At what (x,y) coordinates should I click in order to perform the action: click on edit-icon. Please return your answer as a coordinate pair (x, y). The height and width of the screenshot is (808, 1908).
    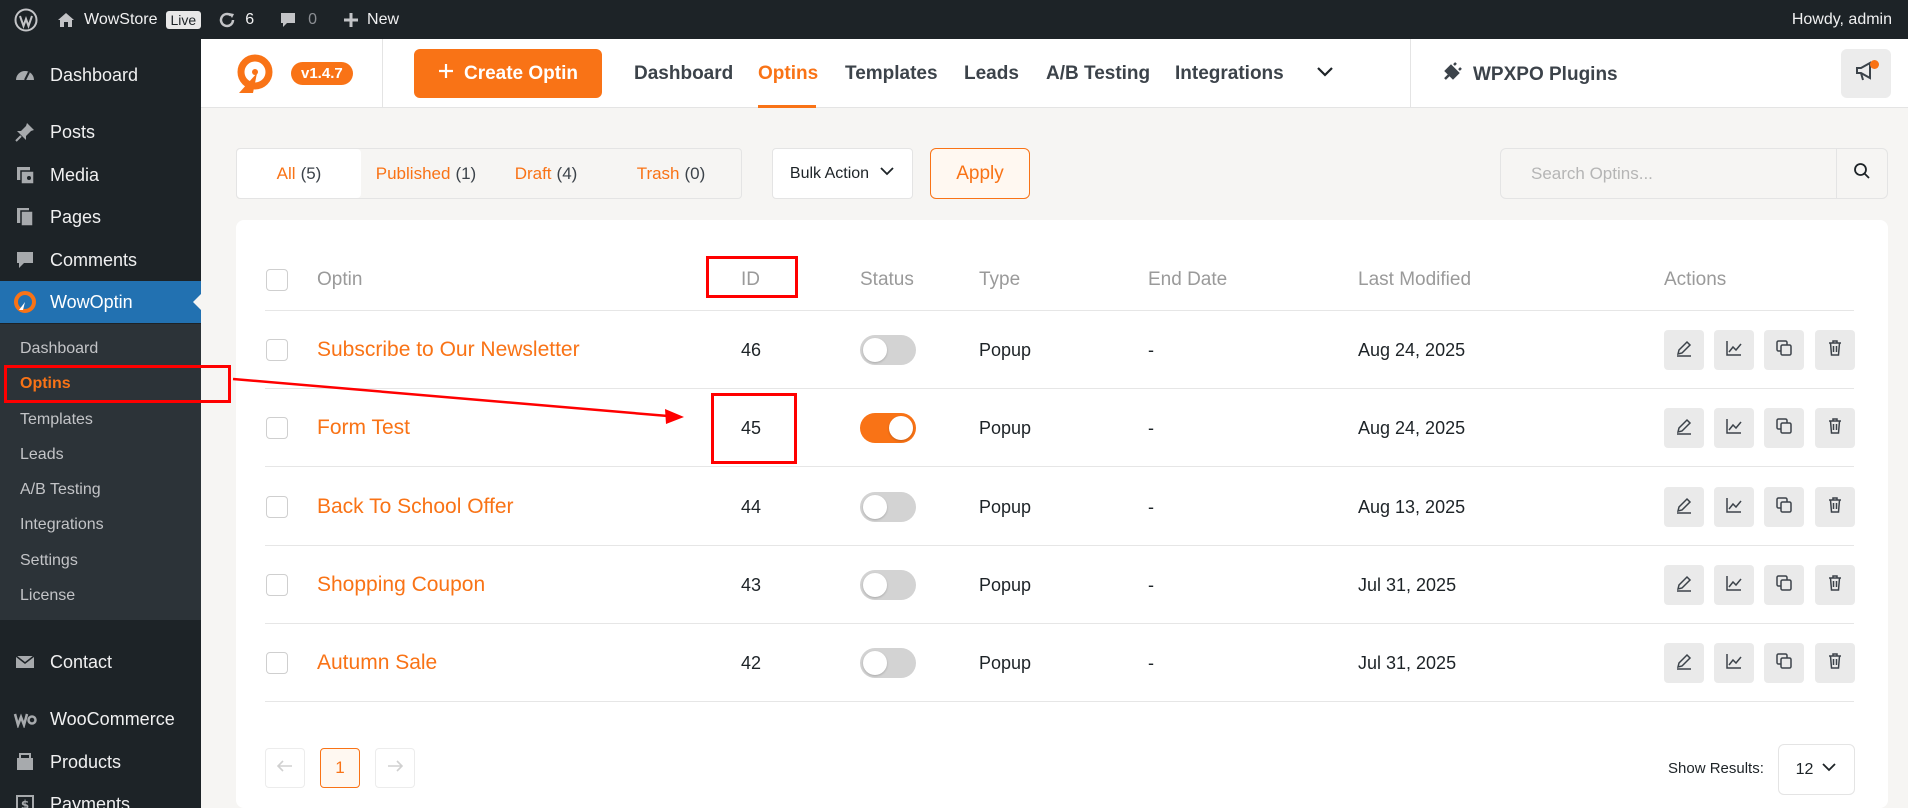
    Looking at the image, I should click on (1684, 507).